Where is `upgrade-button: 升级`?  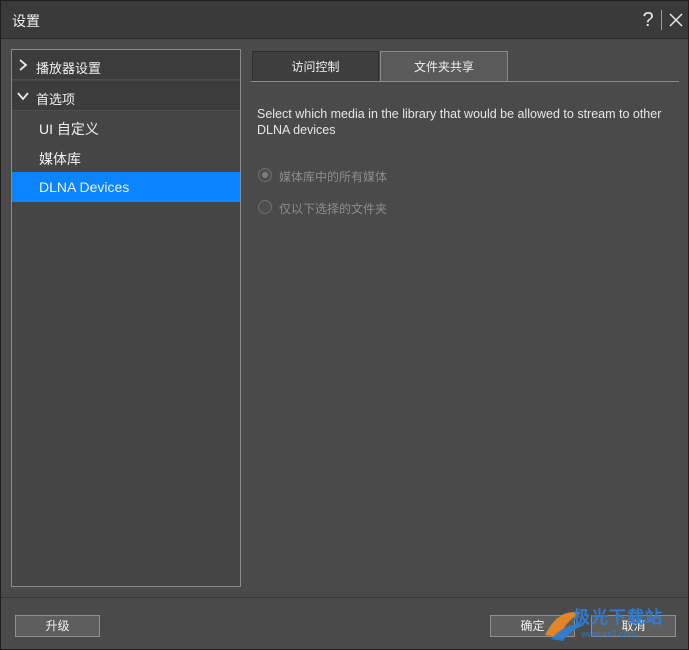 upgrade-button: 升级 is located at coordinates (57, 626).